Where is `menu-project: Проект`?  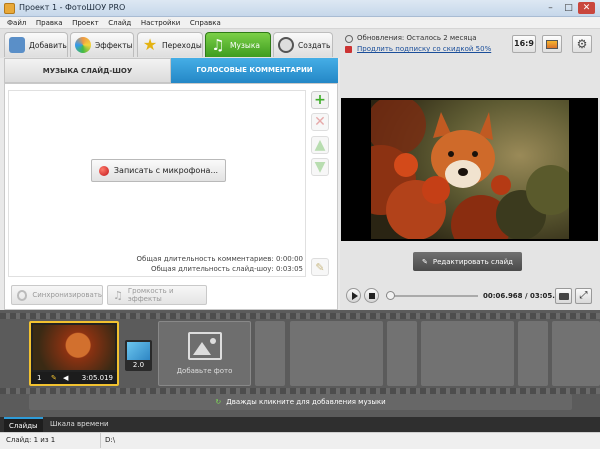
menu-project: Проект is located at coordinates (85, 23).